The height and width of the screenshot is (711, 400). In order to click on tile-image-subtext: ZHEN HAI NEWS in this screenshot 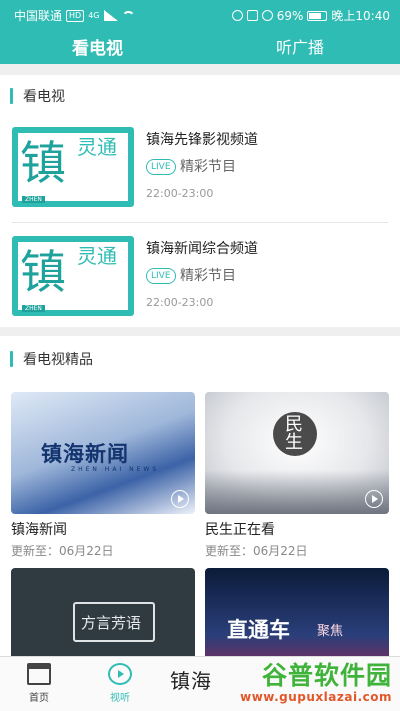, I will do `click(115, 469)`.